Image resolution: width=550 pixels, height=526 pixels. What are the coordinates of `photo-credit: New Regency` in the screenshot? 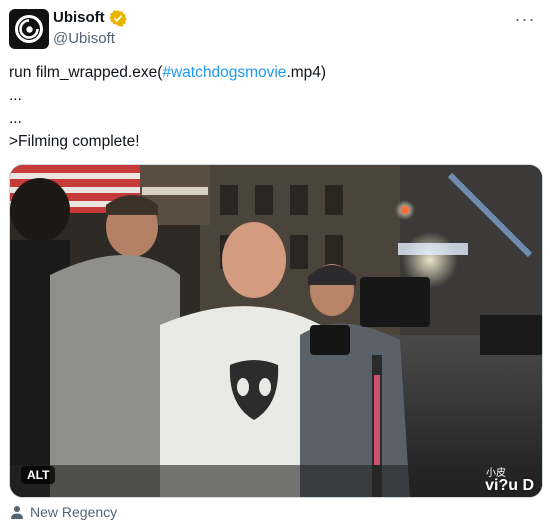 It's located at (63, 512).